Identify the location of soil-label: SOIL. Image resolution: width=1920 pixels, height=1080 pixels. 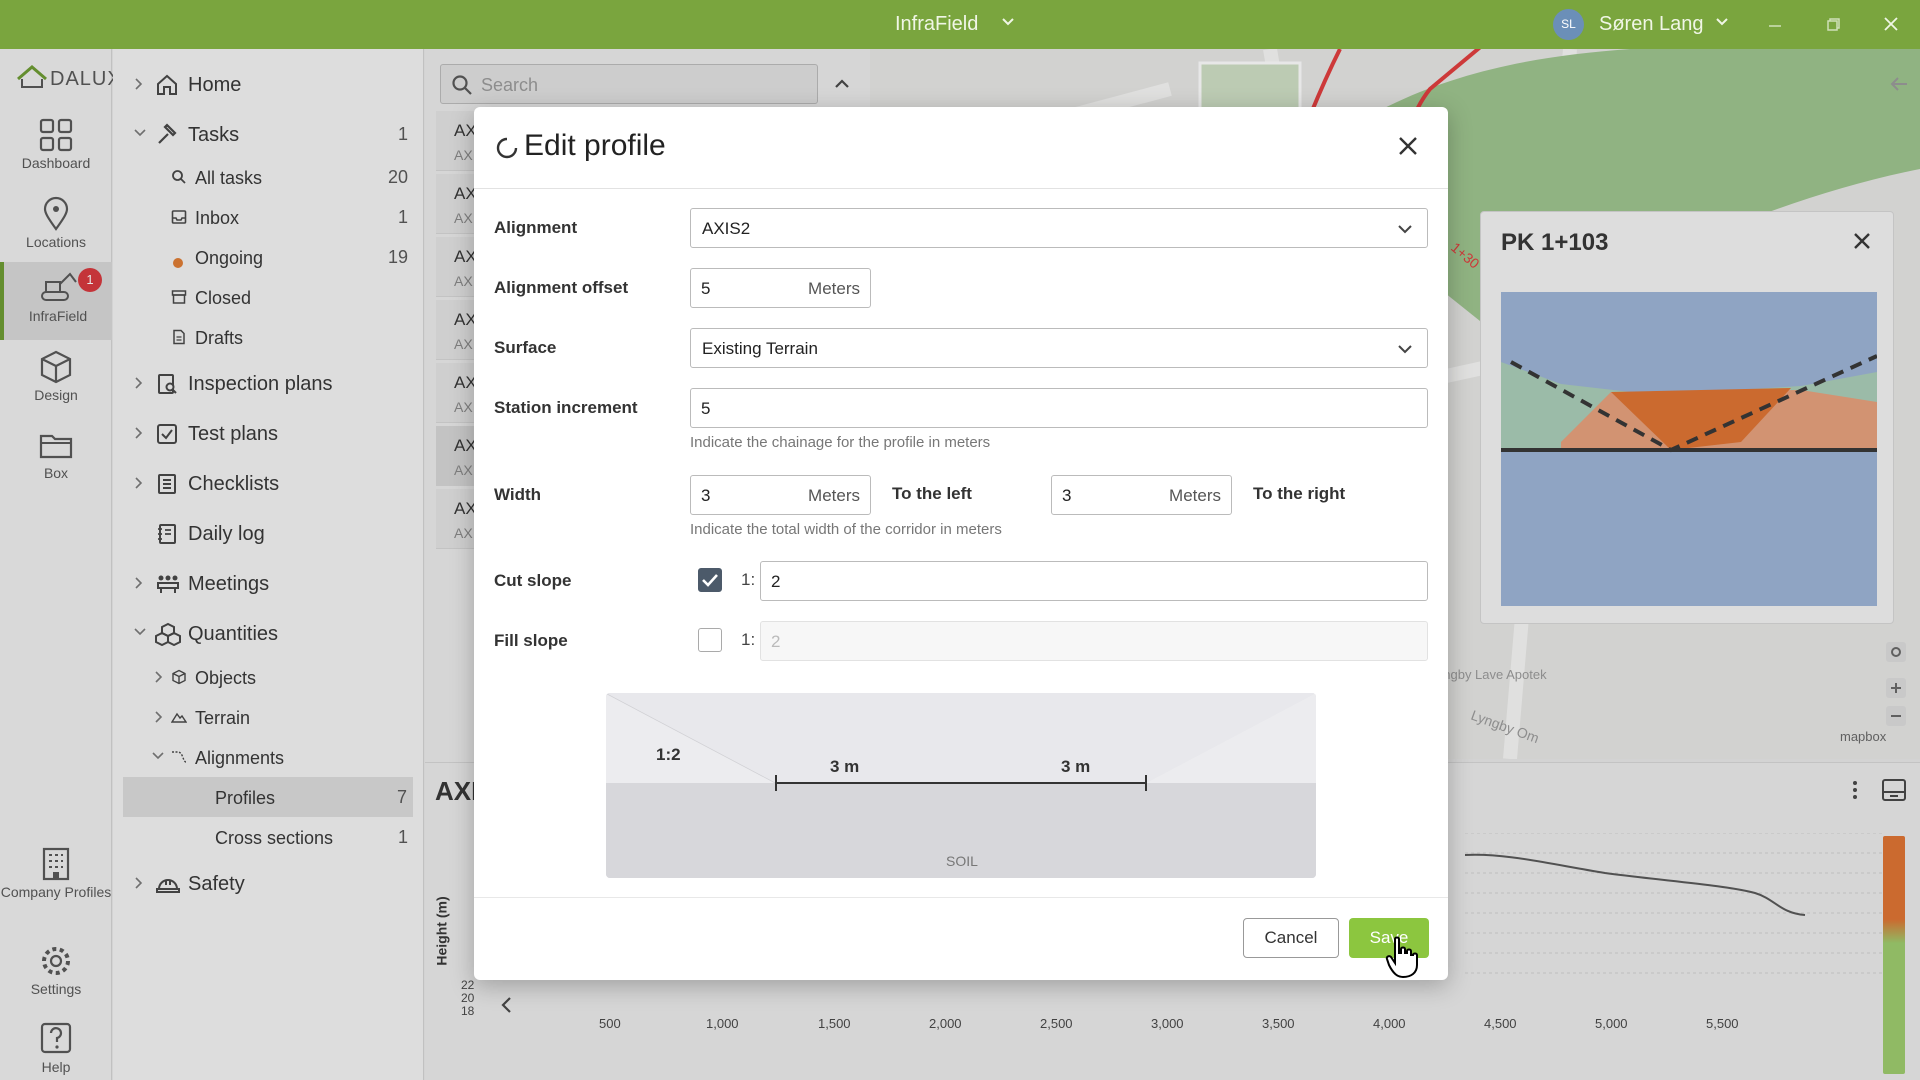
(962, 861).